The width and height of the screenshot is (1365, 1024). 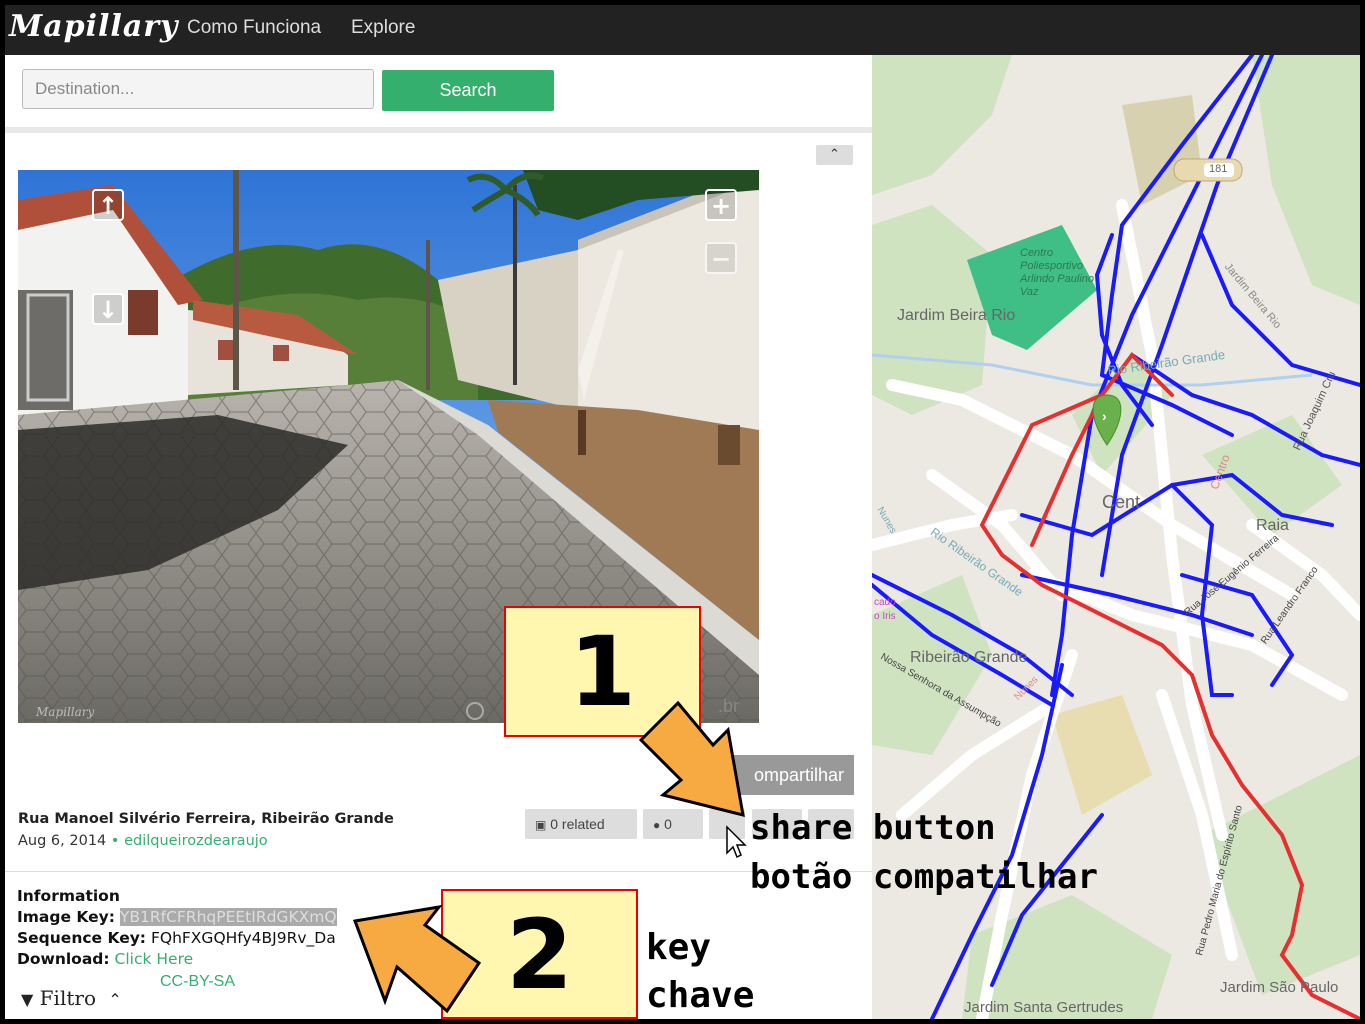 I want to click on map-label-o-iris: o Iris, so click(x=885, y=616).